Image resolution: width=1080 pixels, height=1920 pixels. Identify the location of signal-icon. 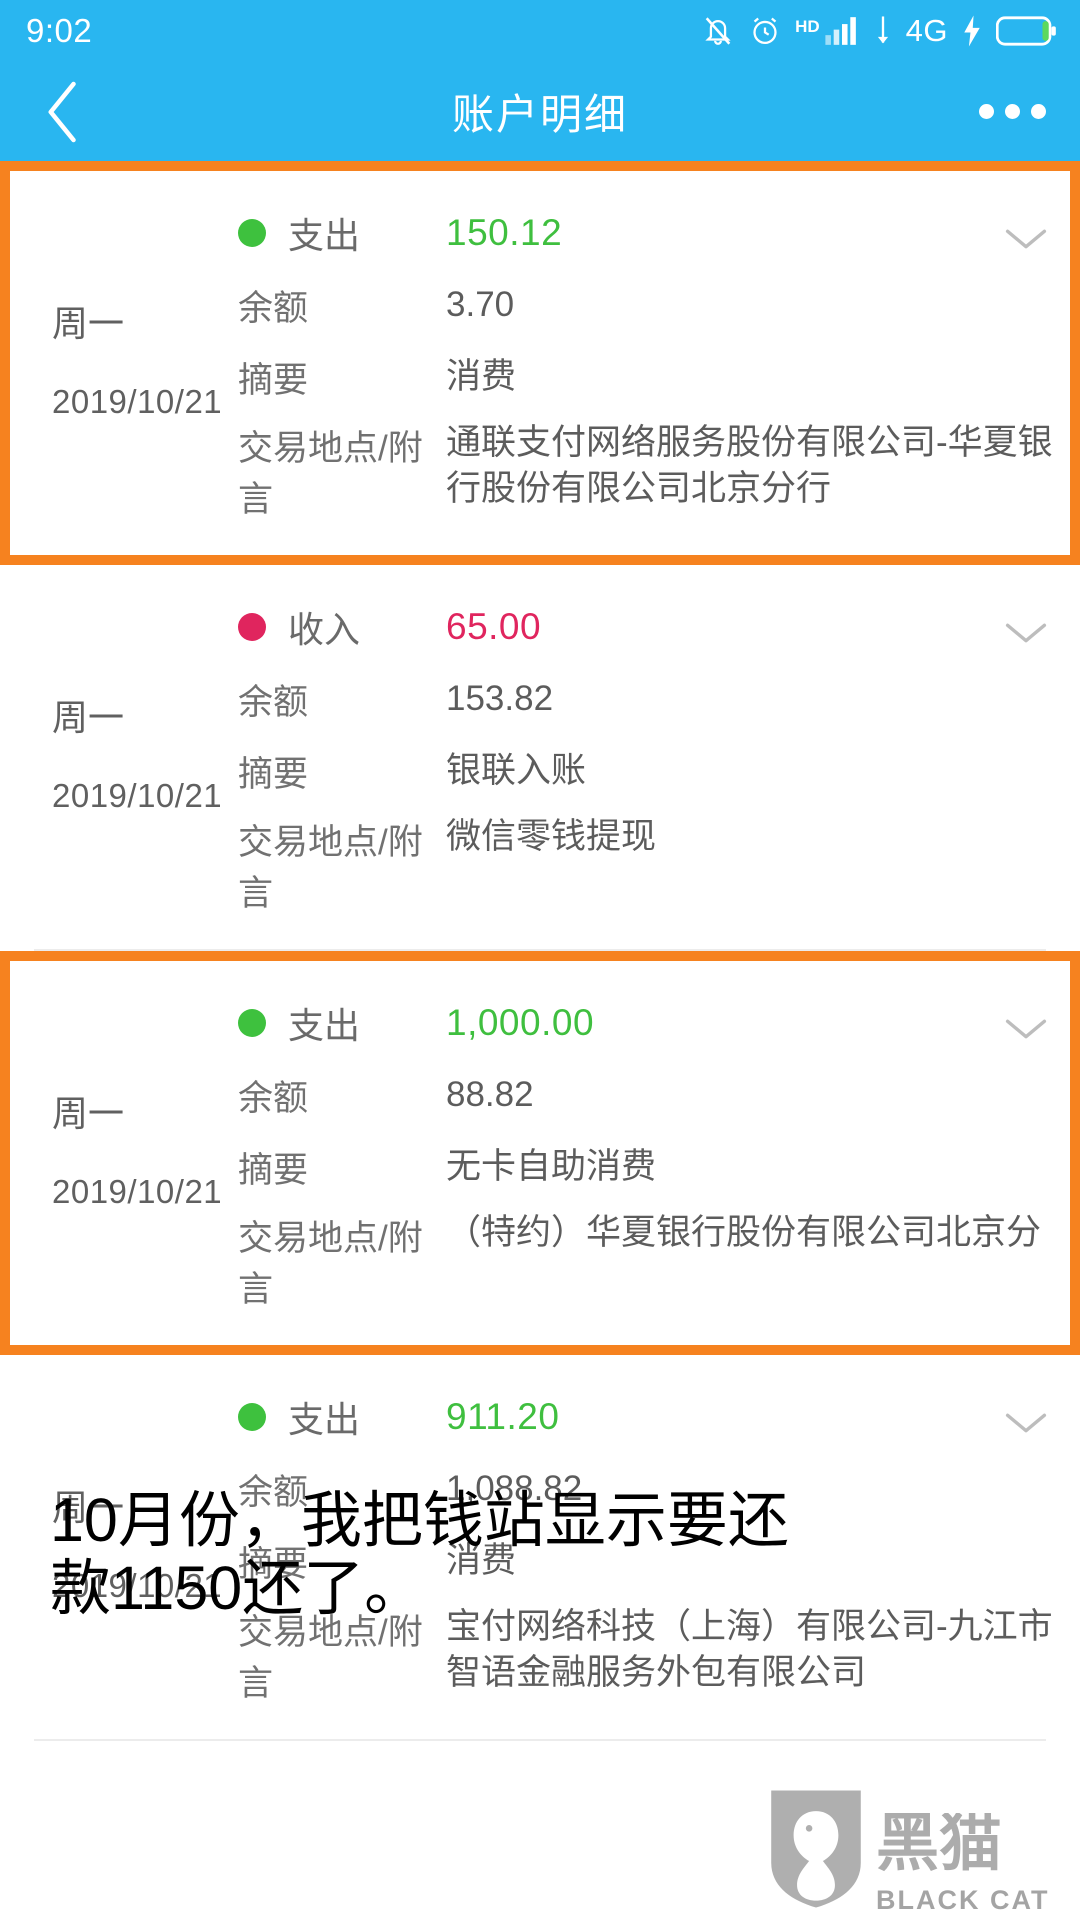
(842, 31).